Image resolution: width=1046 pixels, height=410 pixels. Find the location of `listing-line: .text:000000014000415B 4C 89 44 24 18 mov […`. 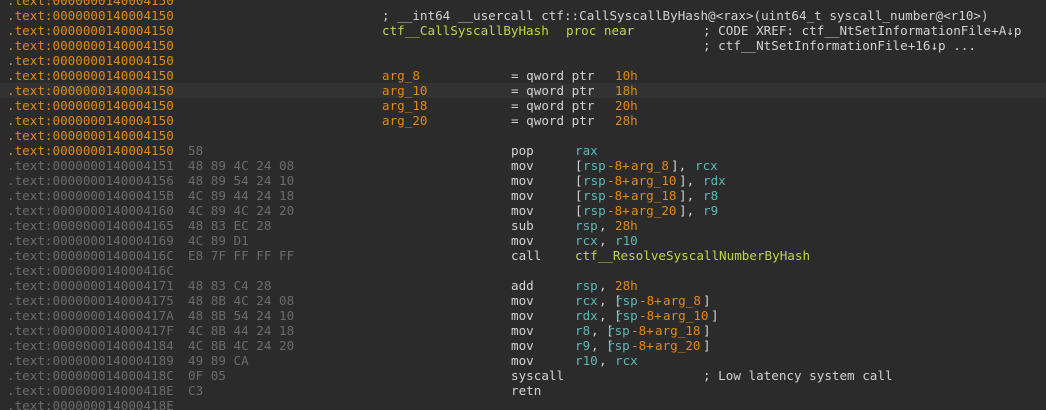

listing-line: .text:000000014000415B 4C 89 44 24 18 mov [… is located at coordinates (523, 195).